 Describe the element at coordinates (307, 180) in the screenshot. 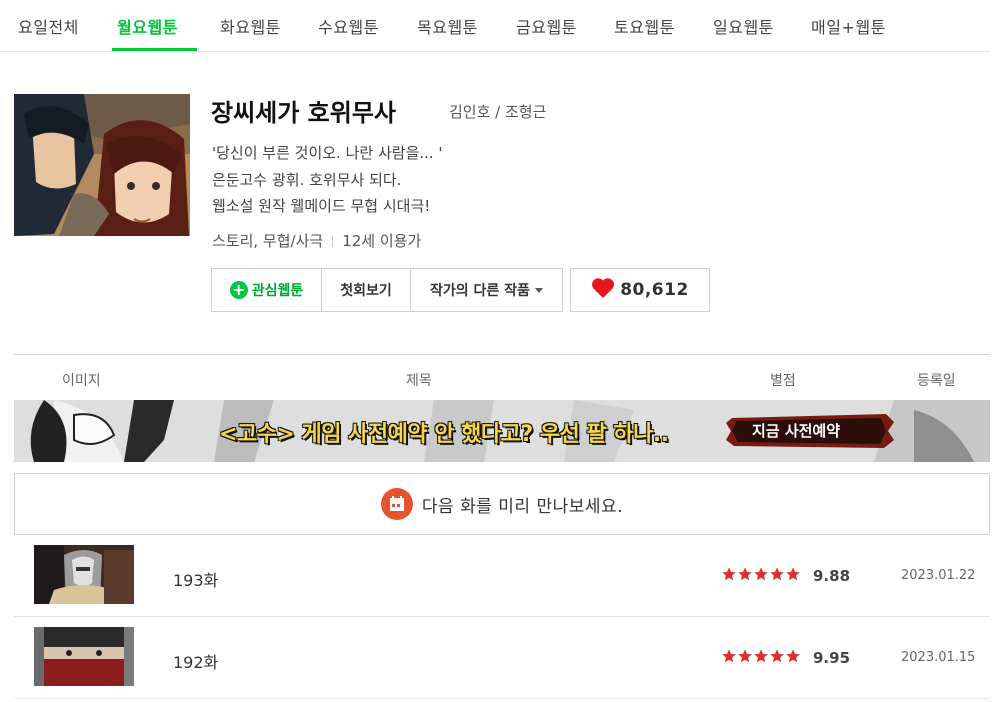

I see `synopsis-line-2: 은둔고수 광휘. 호위무사 되다.` at that location.